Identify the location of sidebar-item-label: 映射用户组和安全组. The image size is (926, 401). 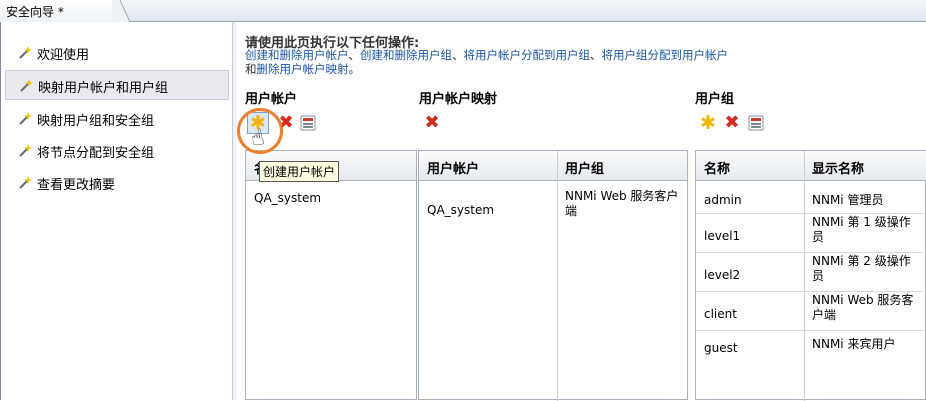
(96, 121).